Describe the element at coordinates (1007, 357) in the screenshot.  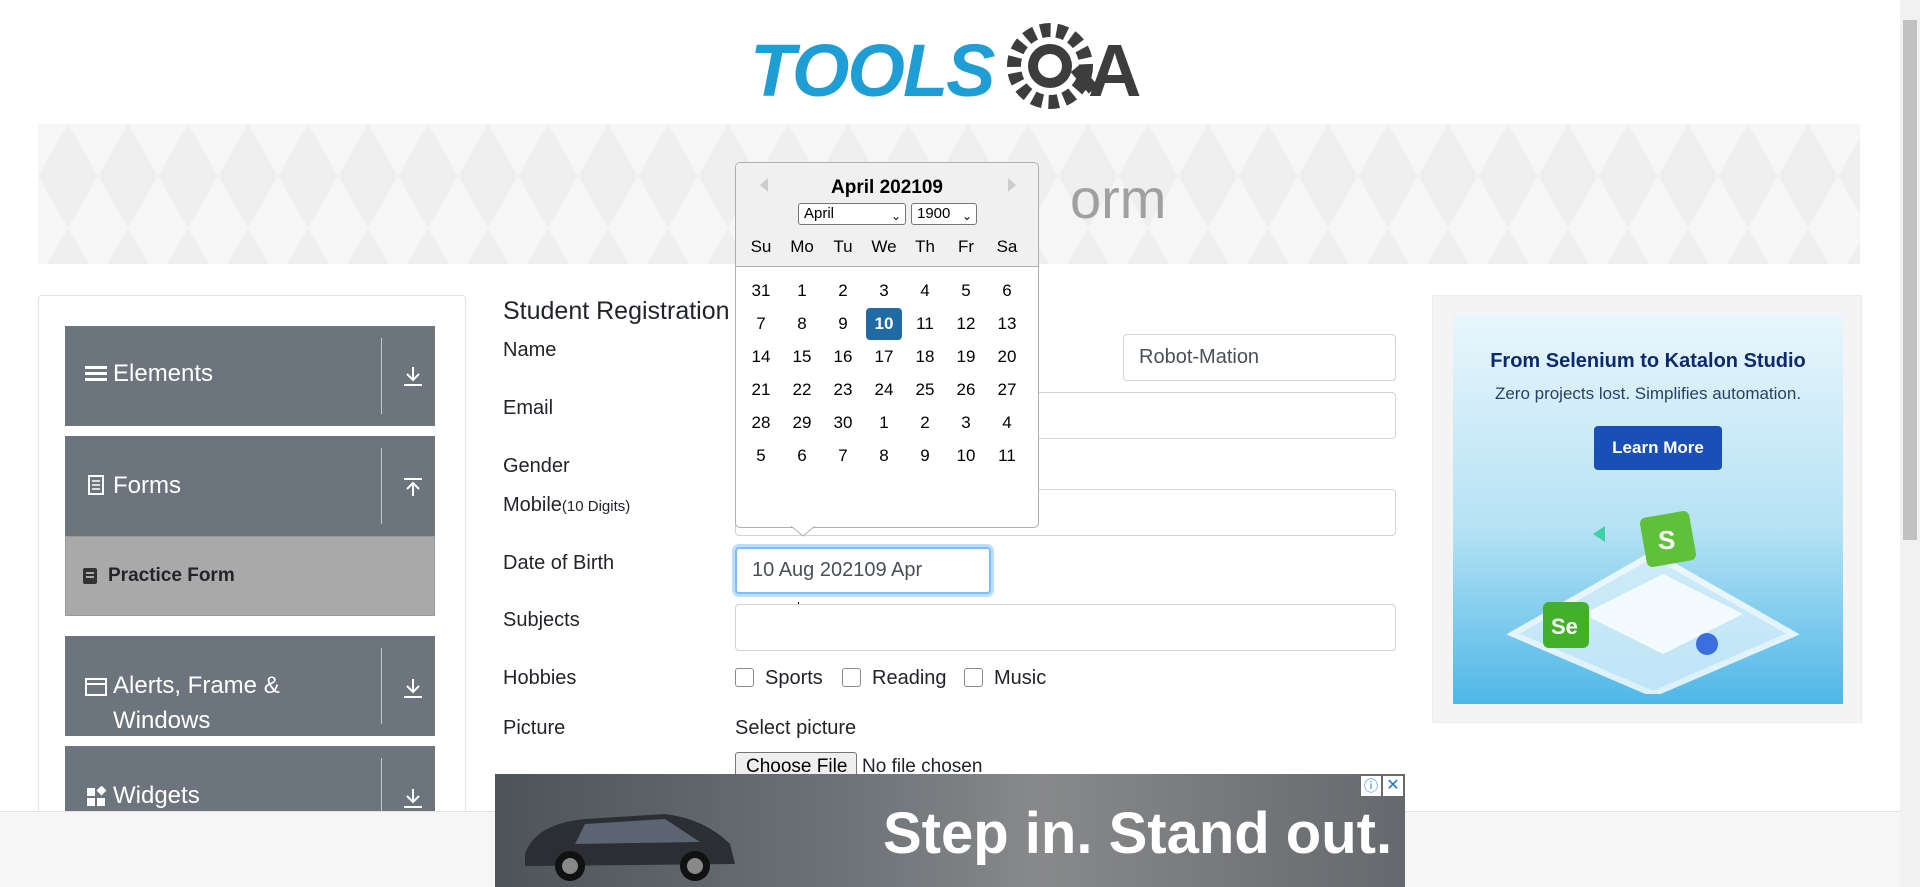
I see `calendar-day: 20` at that location.